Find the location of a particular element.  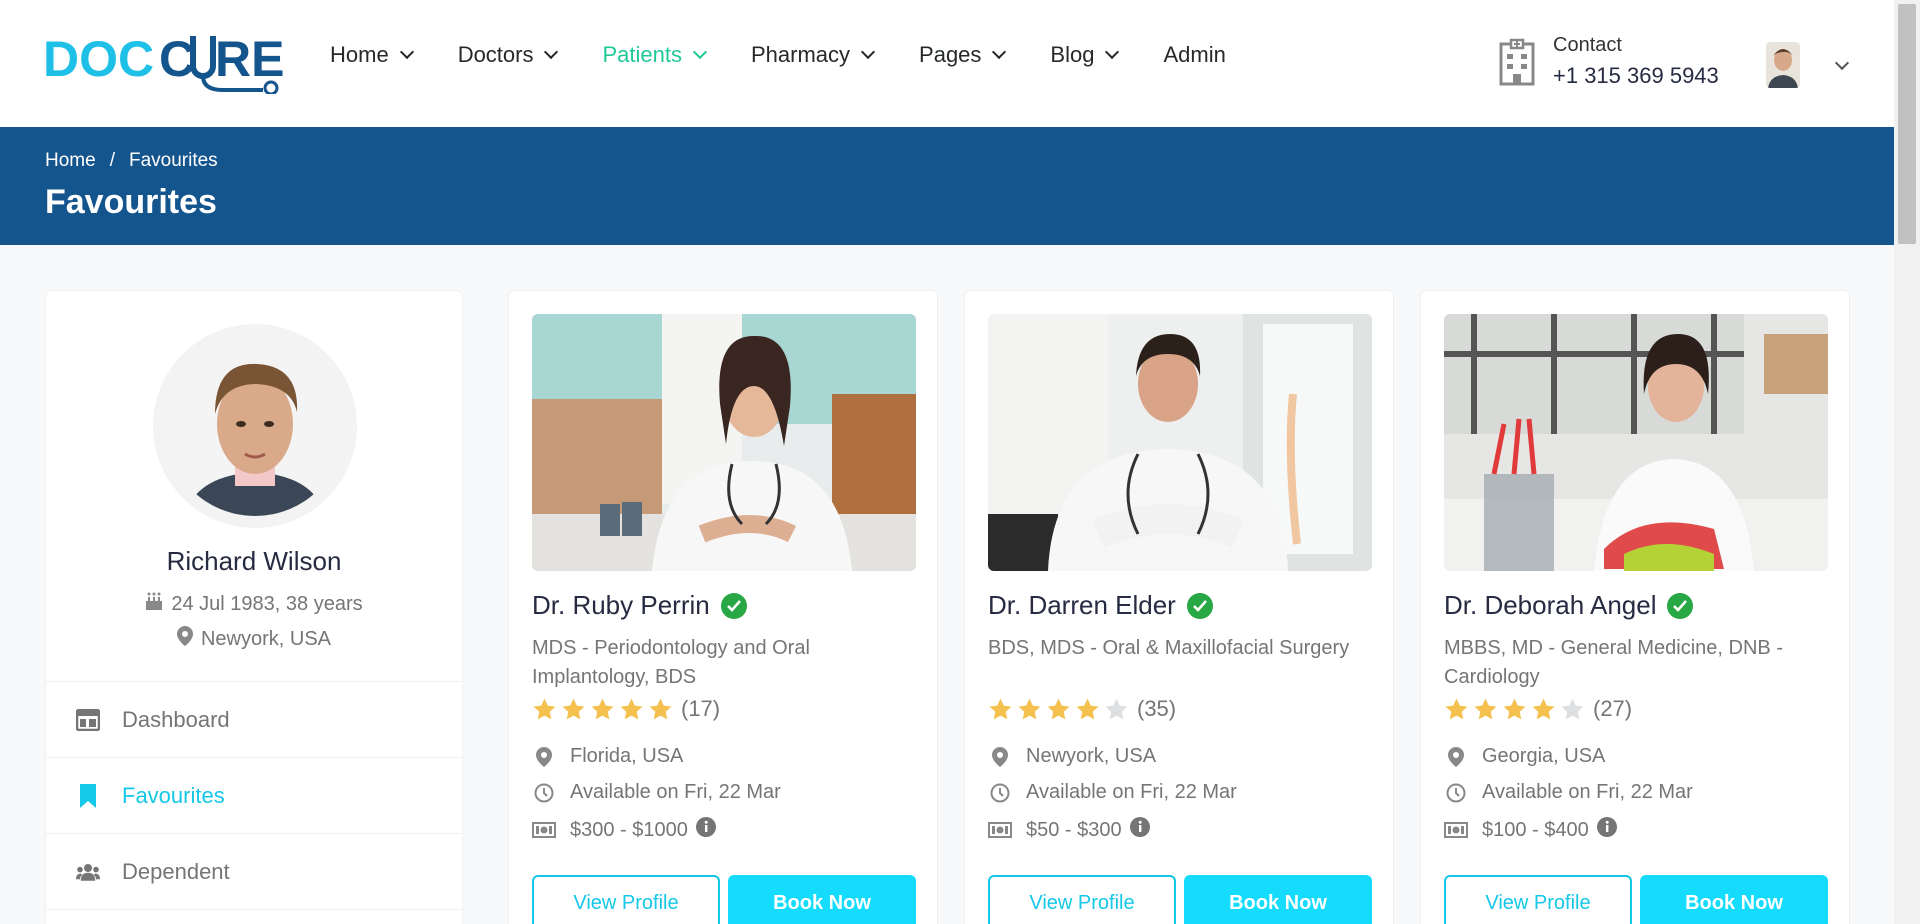

patient-name: Richard Wilson is located at coordinates (254, 561).